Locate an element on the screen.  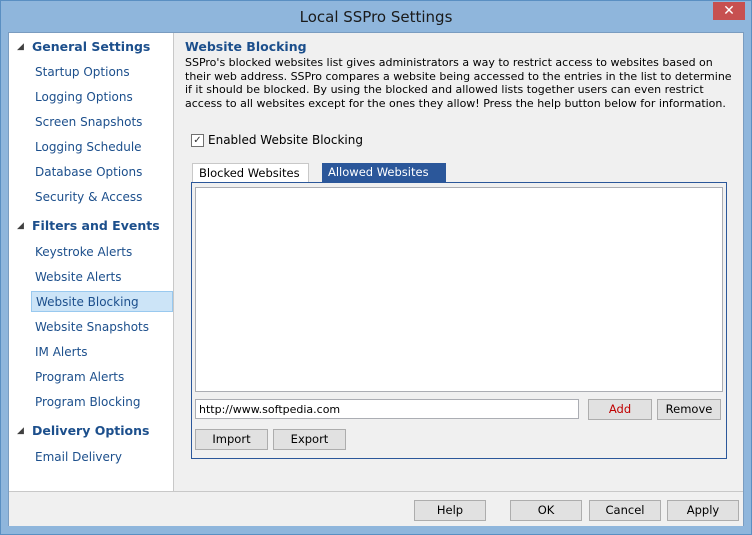
tree-group-general-settings: ◢ General Settings is located at coordinates (91, 47).